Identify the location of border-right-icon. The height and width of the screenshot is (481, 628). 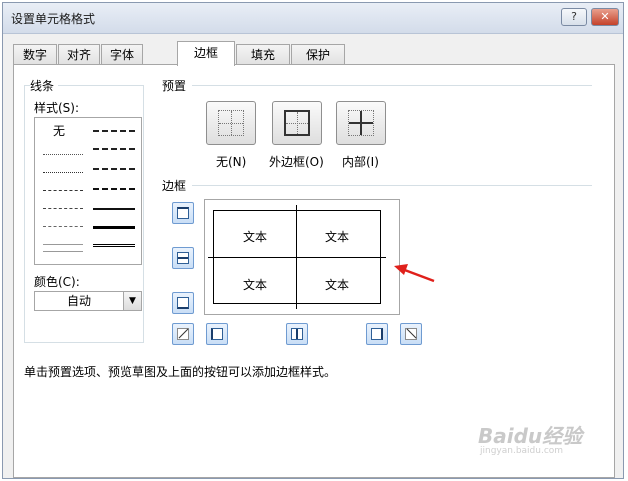
(377, 334).